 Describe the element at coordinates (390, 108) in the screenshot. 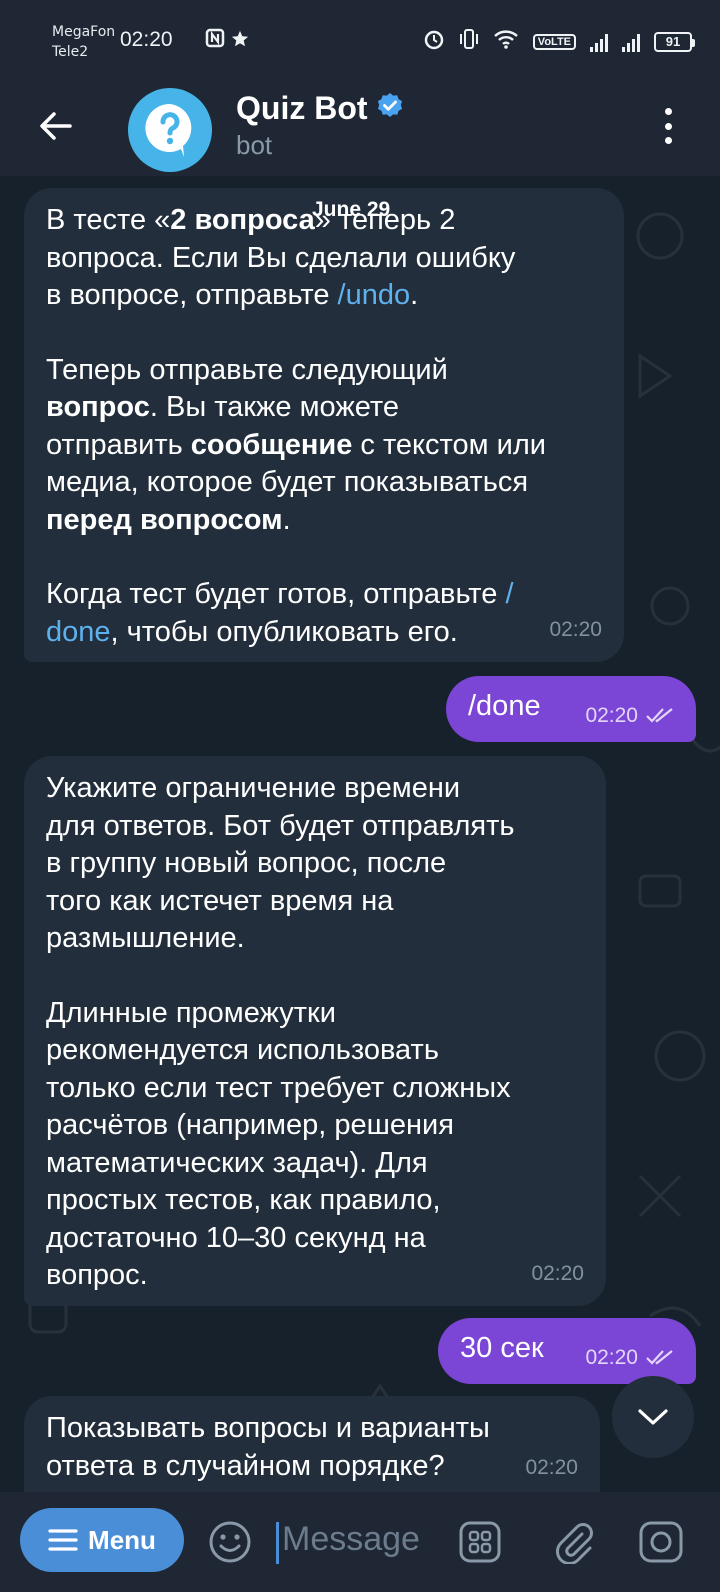

I see `verified-badge-icon` at that location.